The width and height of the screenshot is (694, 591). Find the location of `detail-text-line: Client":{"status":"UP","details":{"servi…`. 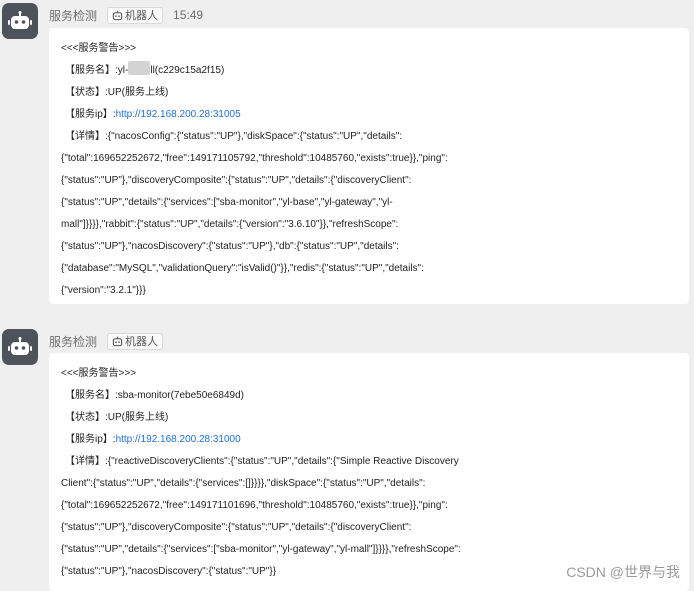

detail-text-line: Client":{"status":"UP","details":{"servi… is located at coordinates (243, 483).